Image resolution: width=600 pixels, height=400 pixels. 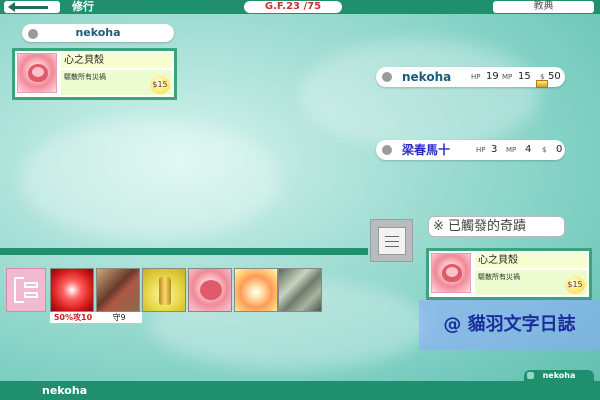 I want to click on opponent-name: 梁春馬十, so click(x=426, y=150).